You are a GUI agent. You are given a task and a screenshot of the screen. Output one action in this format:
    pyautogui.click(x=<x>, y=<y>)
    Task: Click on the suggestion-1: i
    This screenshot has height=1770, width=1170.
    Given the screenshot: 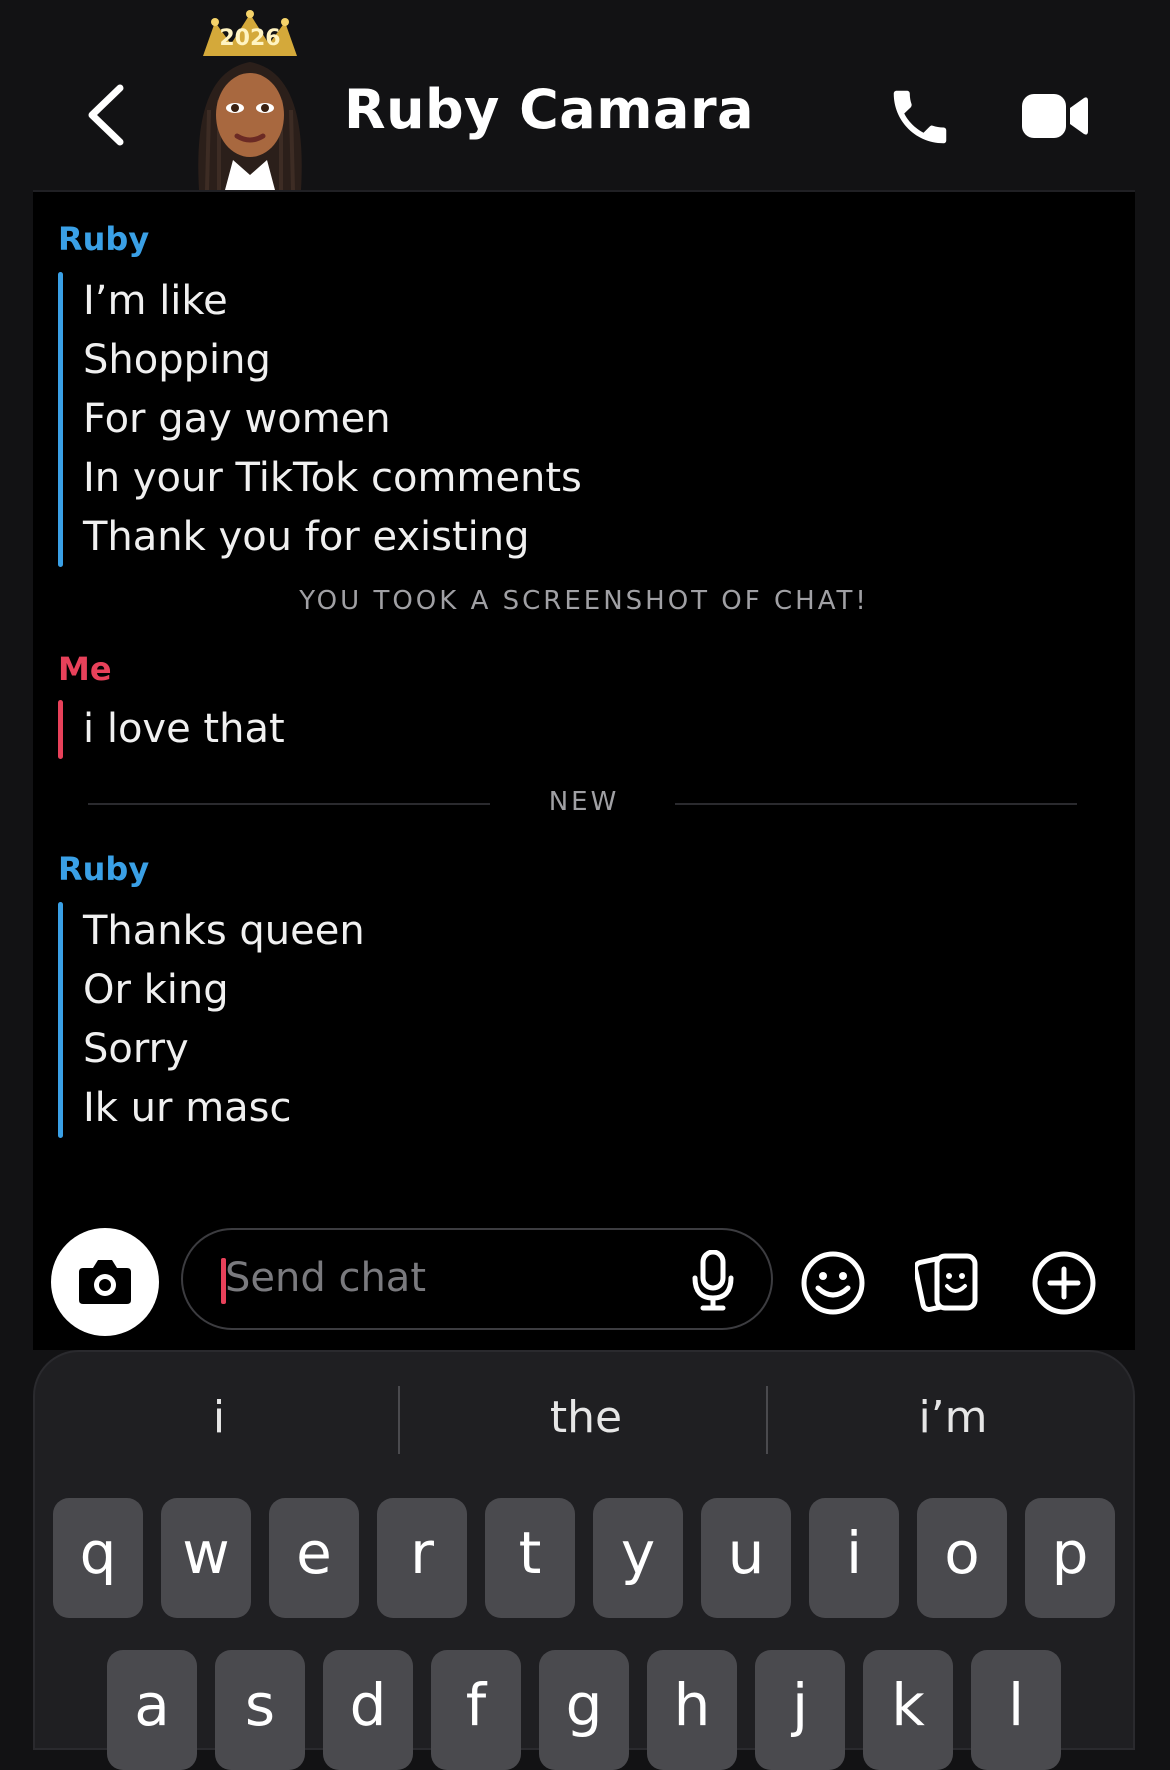 What is the action you would take?
    pyautogui.click(x=219, y=1417)
    